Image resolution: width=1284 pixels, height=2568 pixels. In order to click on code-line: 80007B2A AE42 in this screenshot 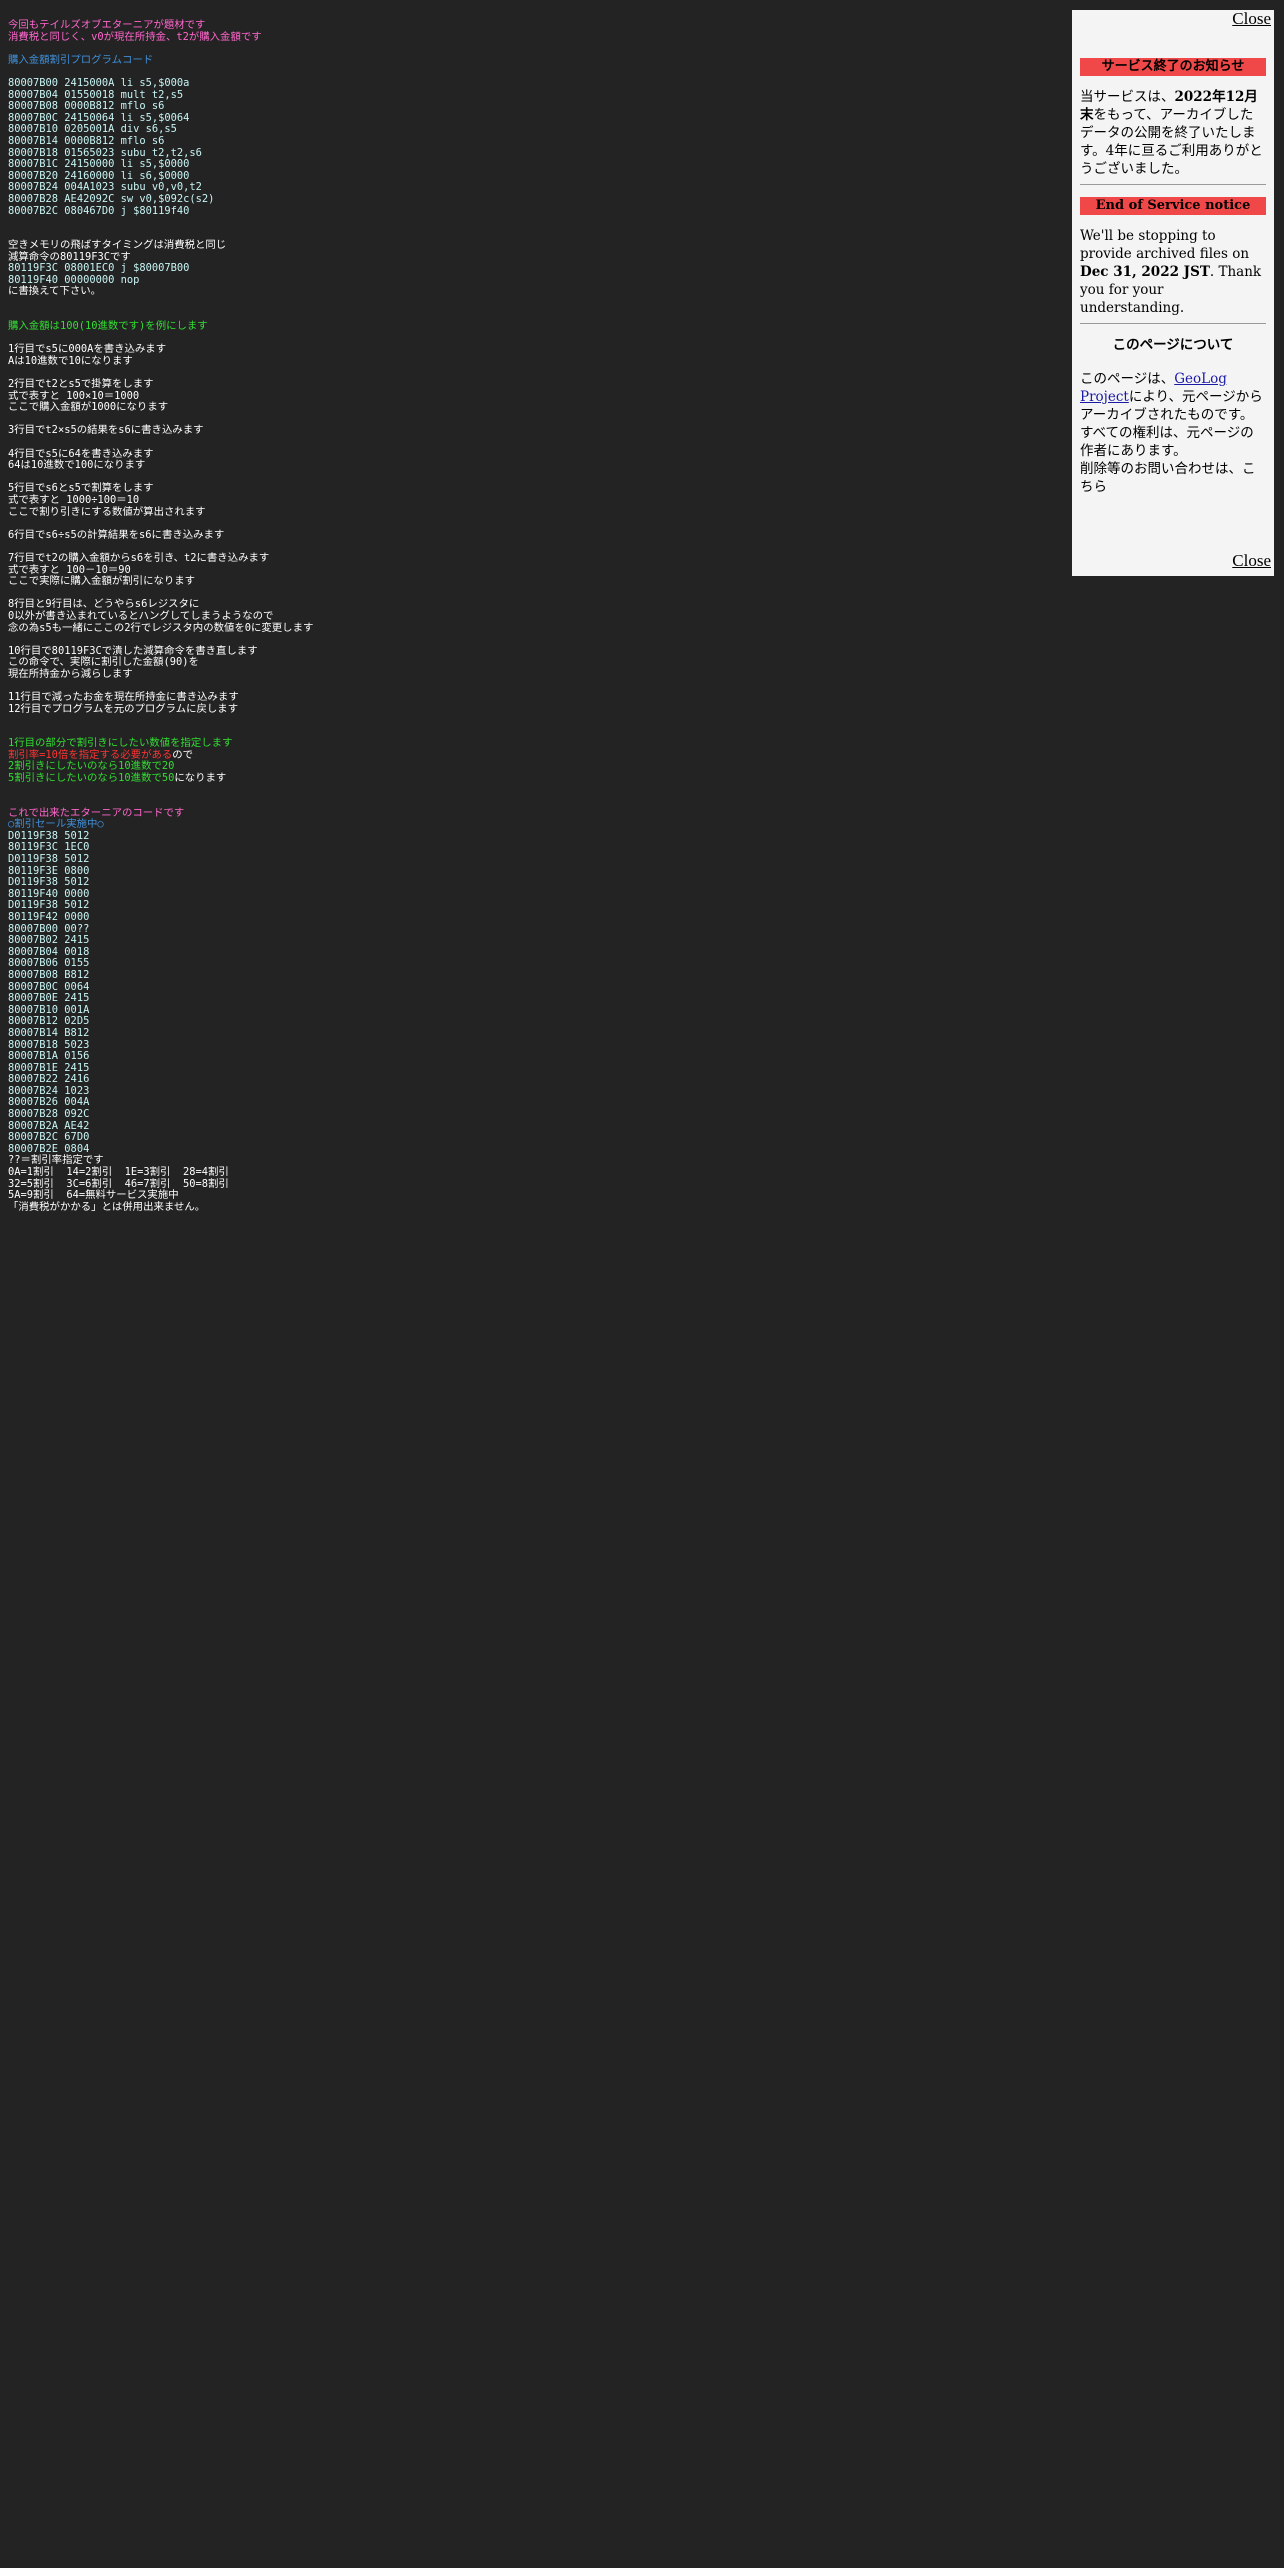, I will do `click(49, 1125)`.